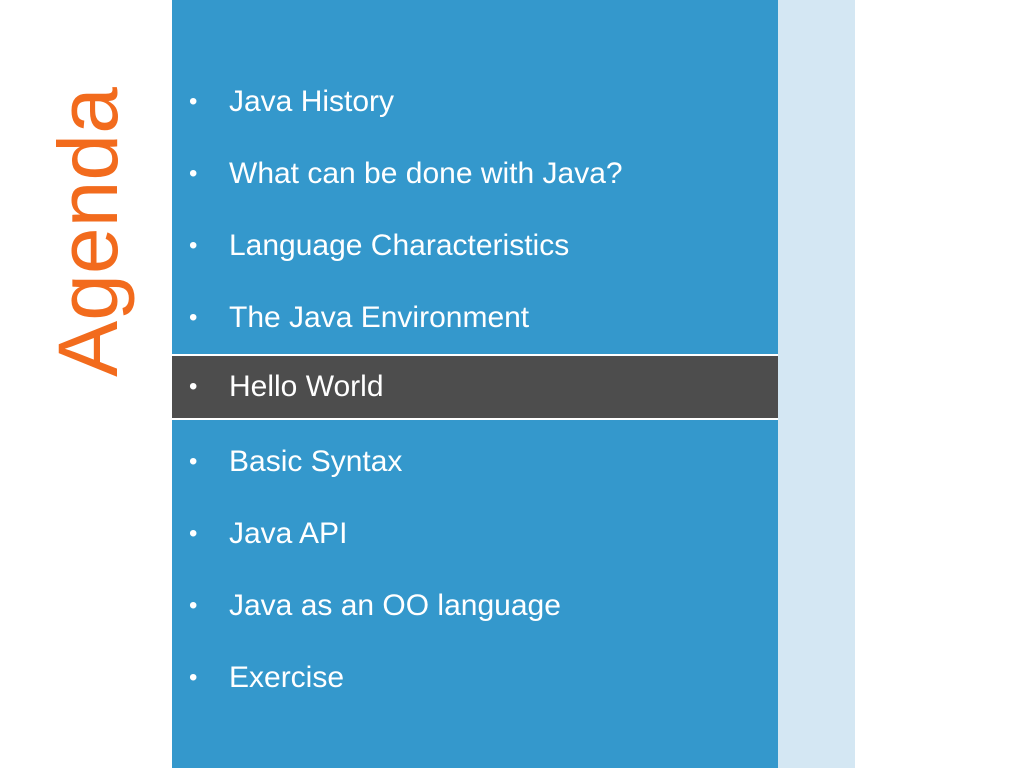 The height and width of the screenshot is (768, 1024). I want to click on agenda-title: Agenda, so click(88, 232).